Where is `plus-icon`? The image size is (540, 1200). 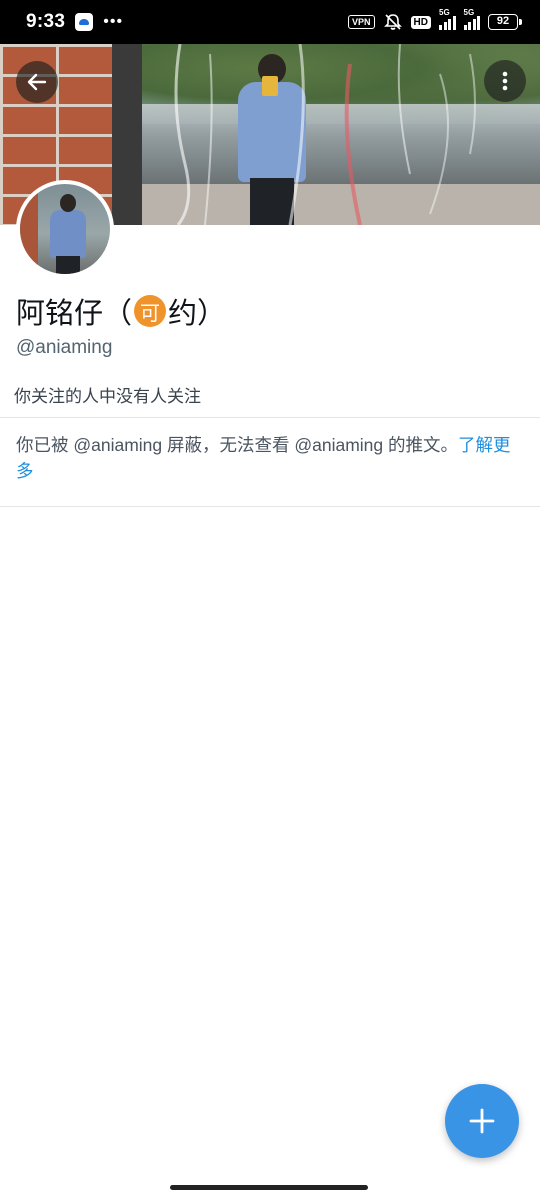 plus-icon is located at coordinates (482, 1121).